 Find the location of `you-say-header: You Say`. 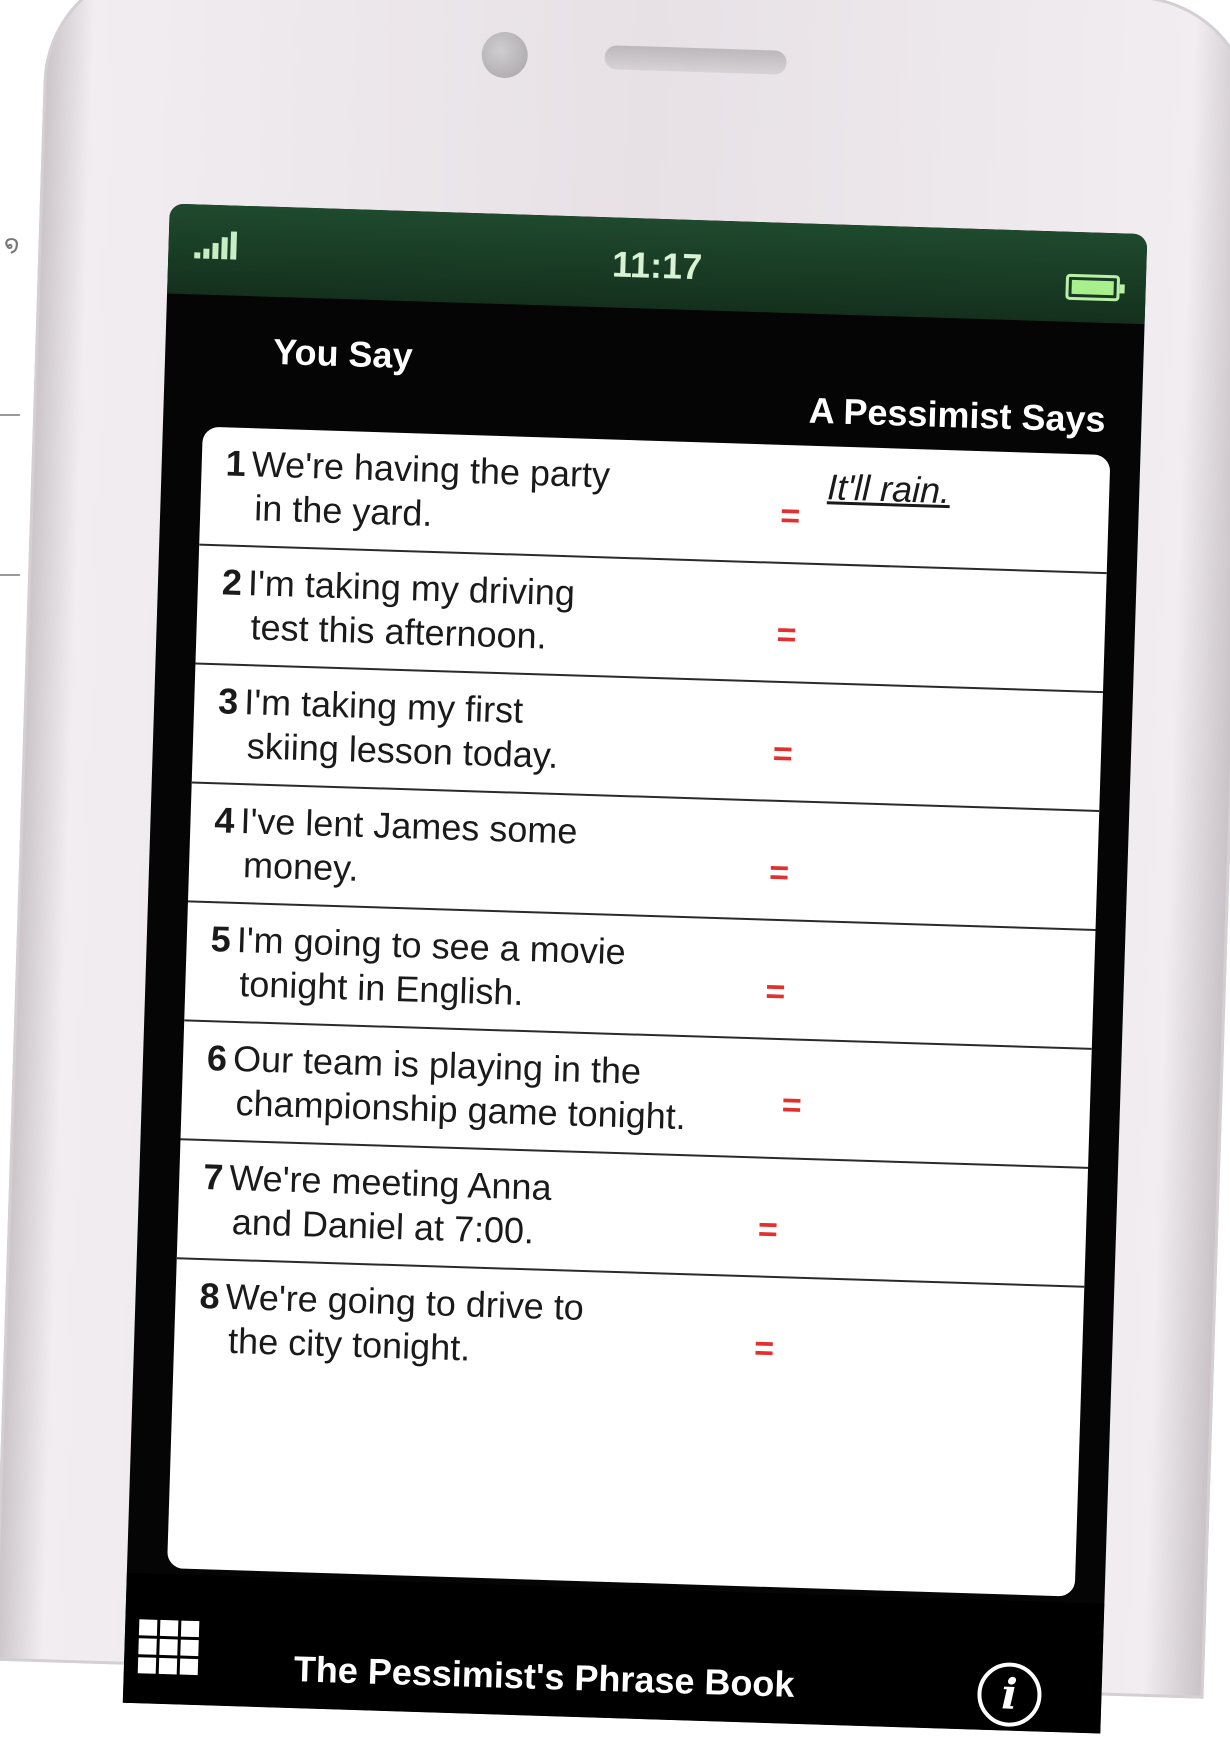

you-say-header: You Say is located at coordinates (343, 353).